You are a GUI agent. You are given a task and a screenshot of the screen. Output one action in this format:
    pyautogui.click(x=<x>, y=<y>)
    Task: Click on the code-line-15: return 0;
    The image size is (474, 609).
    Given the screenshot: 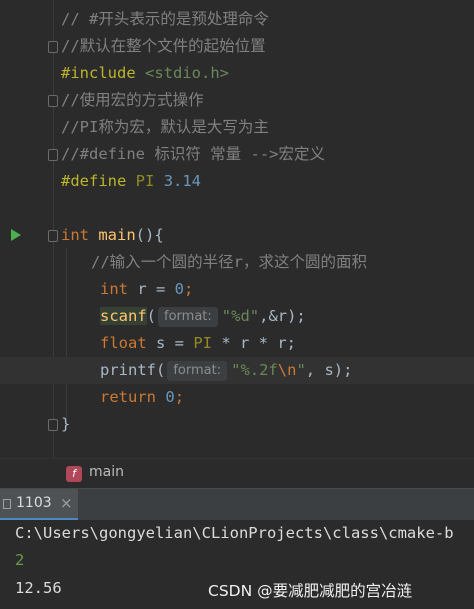 What is the action you would take?
    pyautogui.click(x=237, y=397)
    